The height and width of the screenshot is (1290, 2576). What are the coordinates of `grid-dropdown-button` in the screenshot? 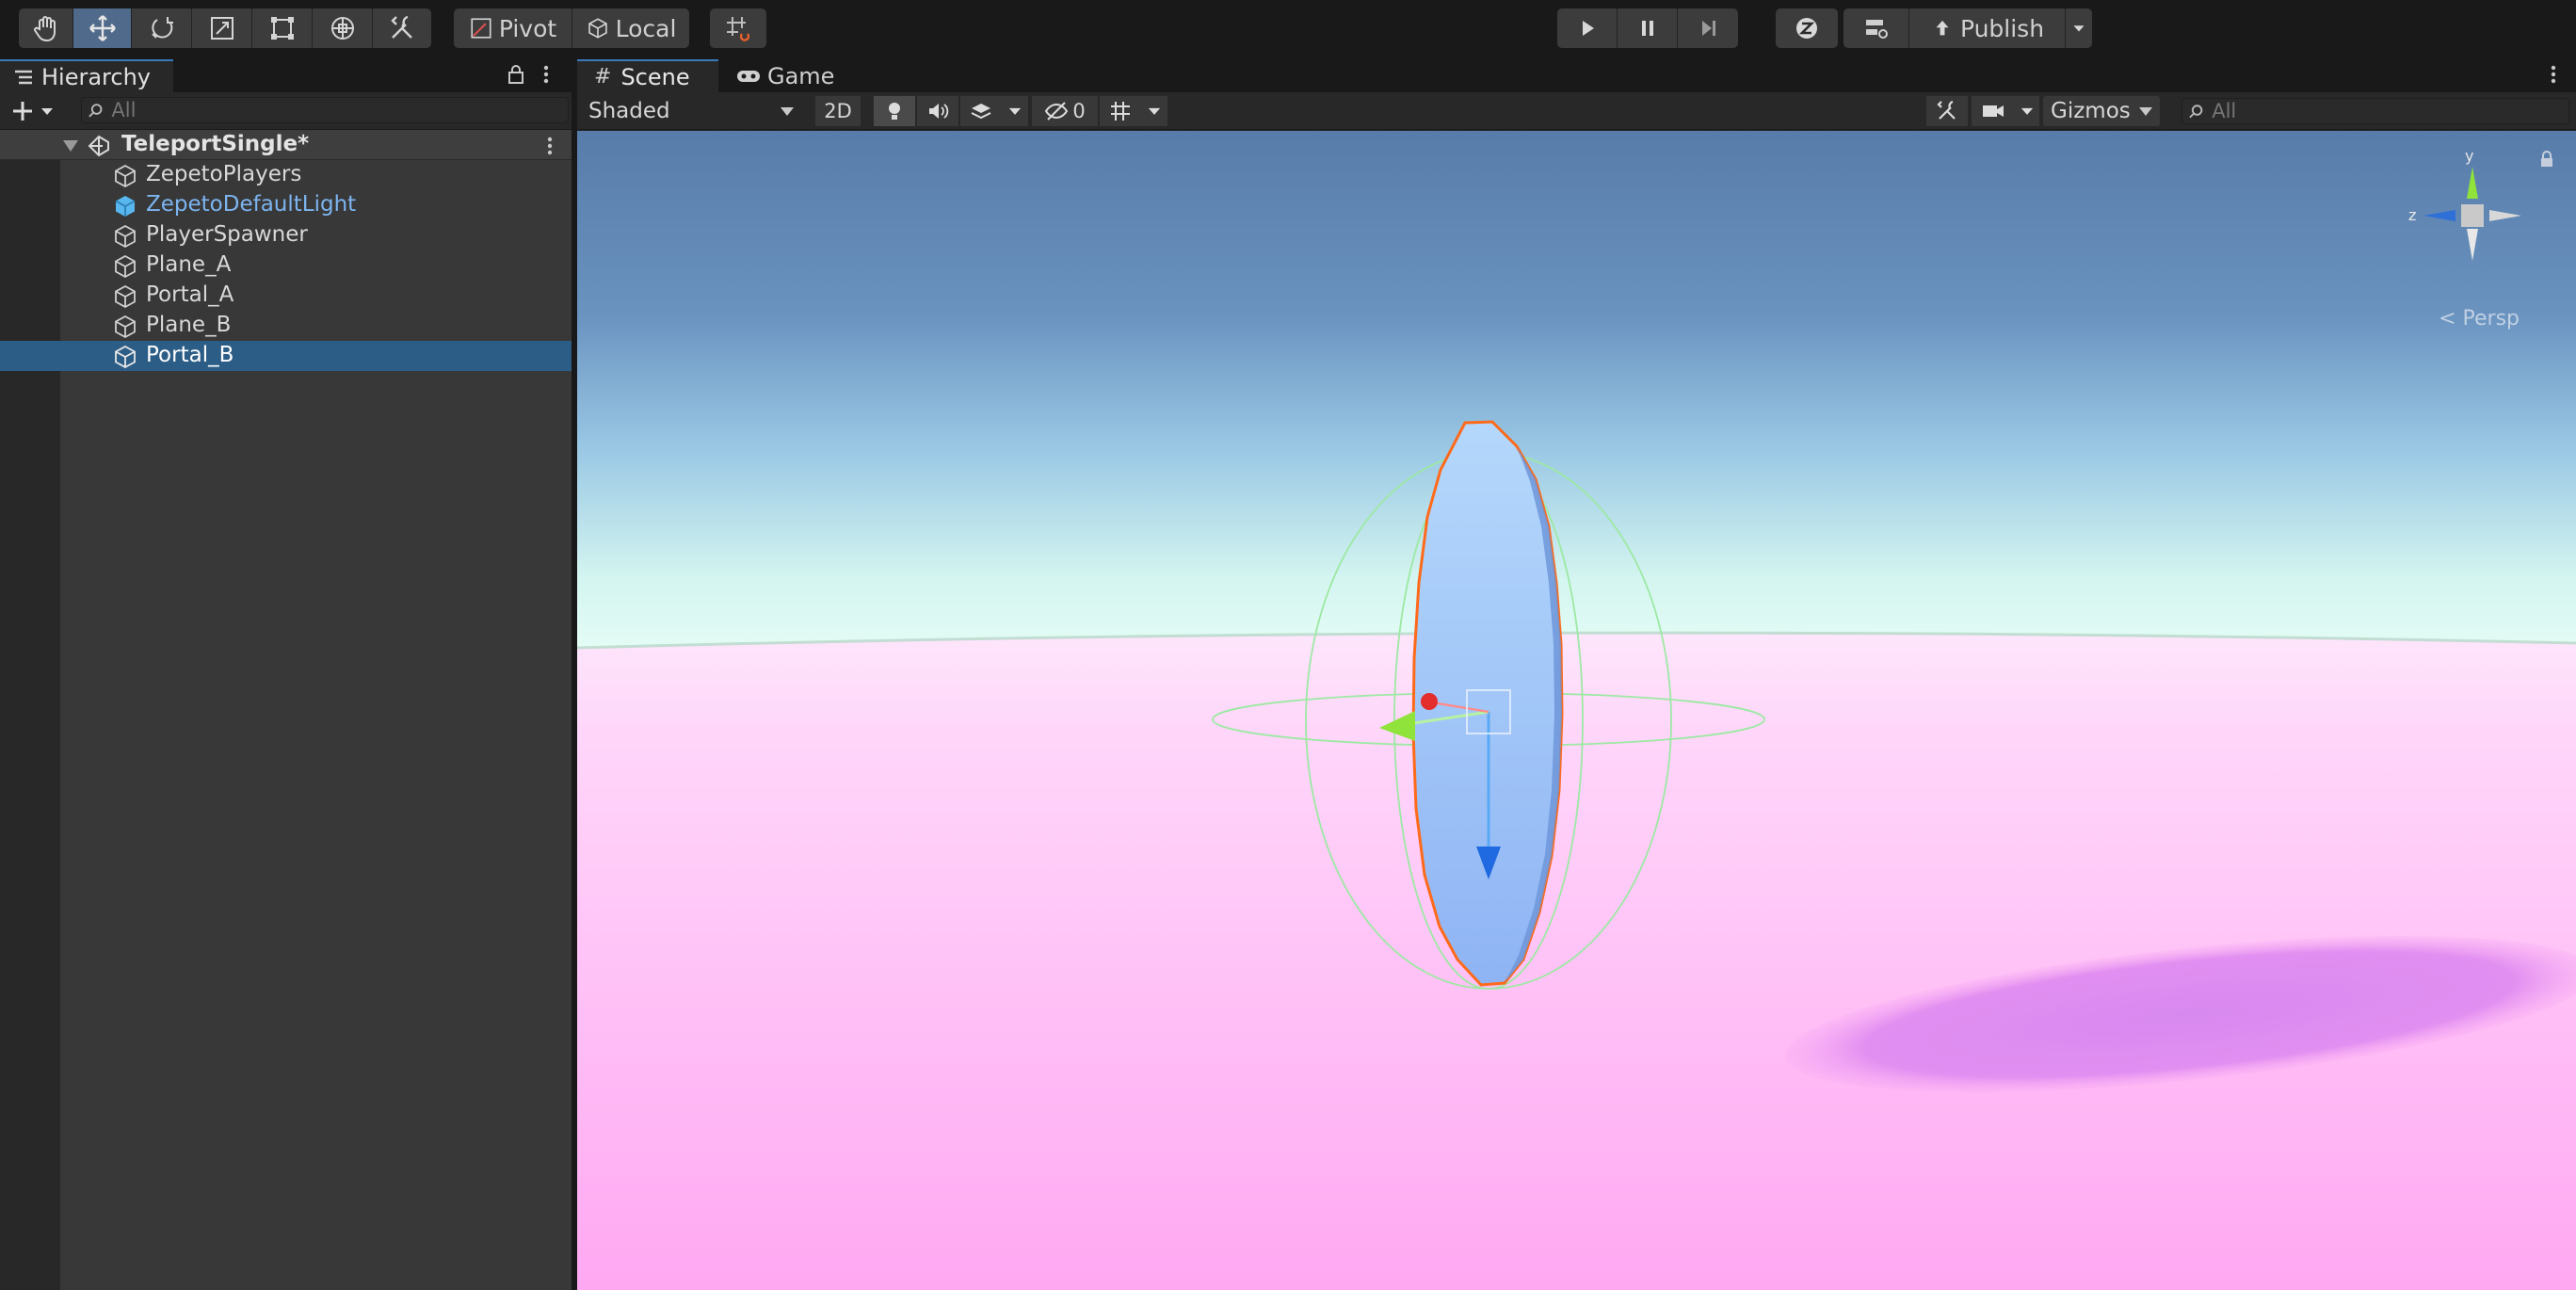 It's located at (1154, 111).